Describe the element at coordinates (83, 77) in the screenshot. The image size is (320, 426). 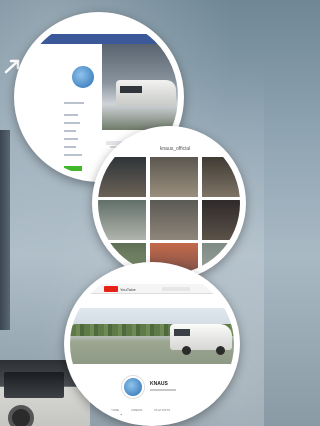
I see `avatar` at that location.